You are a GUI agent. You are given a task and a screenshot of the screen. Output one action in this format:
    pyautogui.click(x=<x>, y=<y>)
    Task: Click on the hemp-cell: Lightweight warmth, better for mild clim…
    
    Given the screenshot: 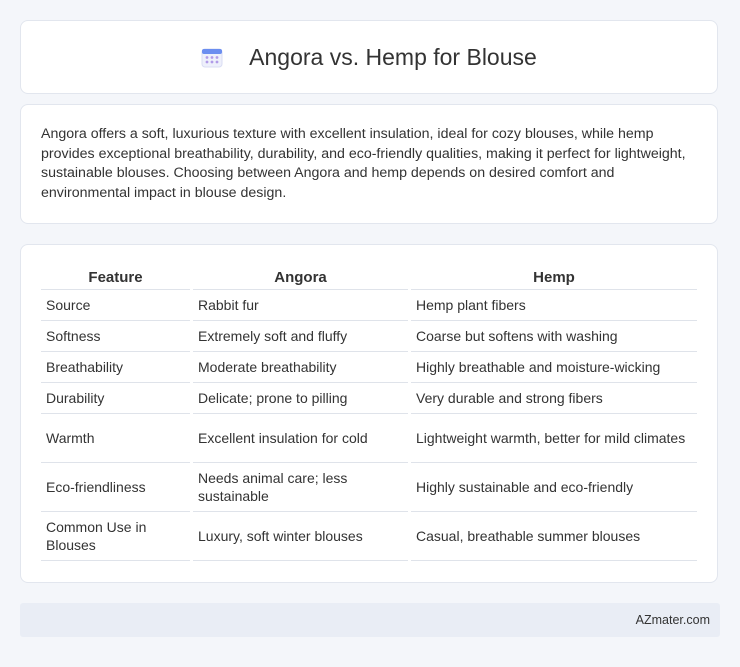 What is the action you would take?
    pyautogui.click(x=554, y=438)
    